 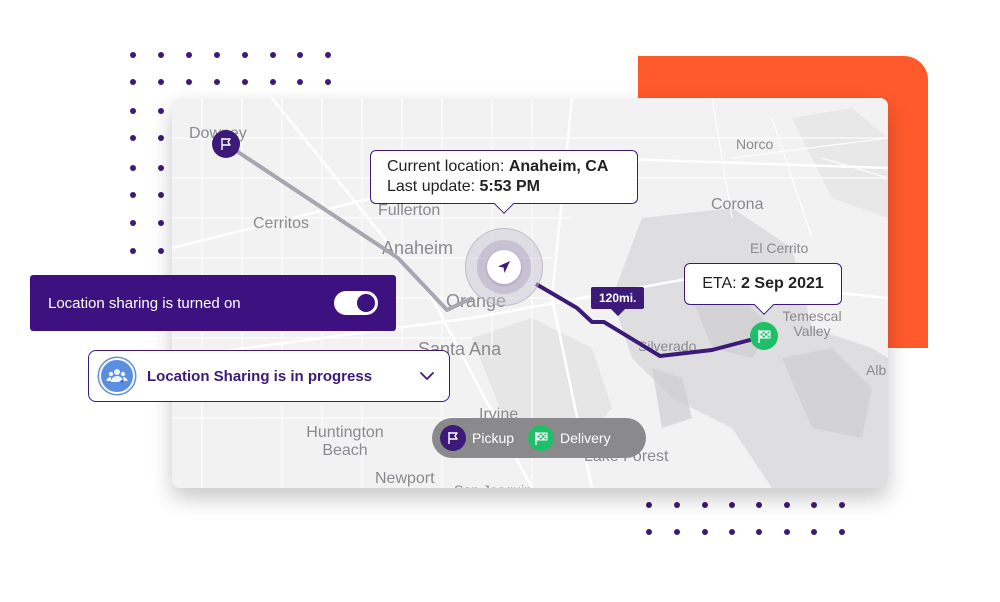 I want to click on delivery-pin, so click(x=764, y=336).